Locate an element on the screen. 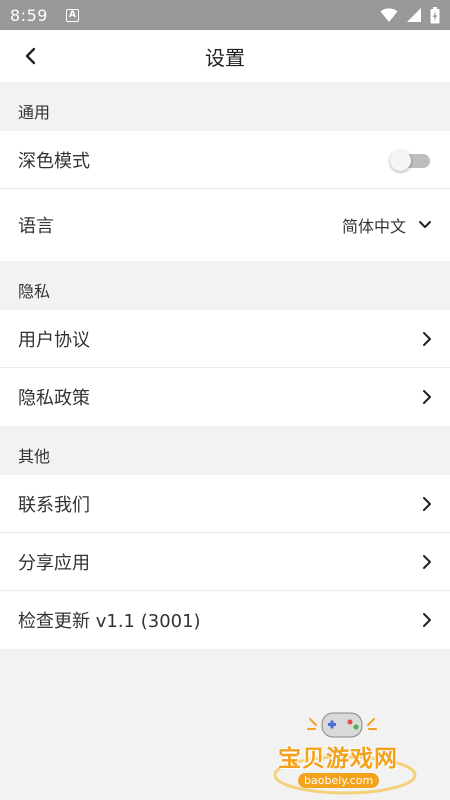 Image resolution: width=450 pixels, height=800 pixels. language-selector: 简体中文 is located at coordinates (387, 225).